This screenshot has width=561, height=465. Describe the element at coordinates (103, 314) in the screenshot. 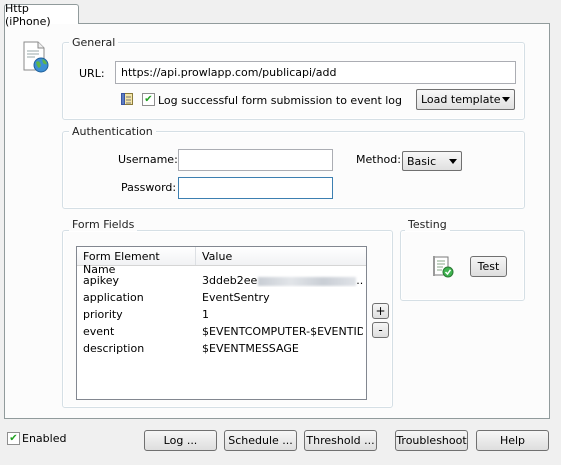

I see `row-name: priority` at that location.